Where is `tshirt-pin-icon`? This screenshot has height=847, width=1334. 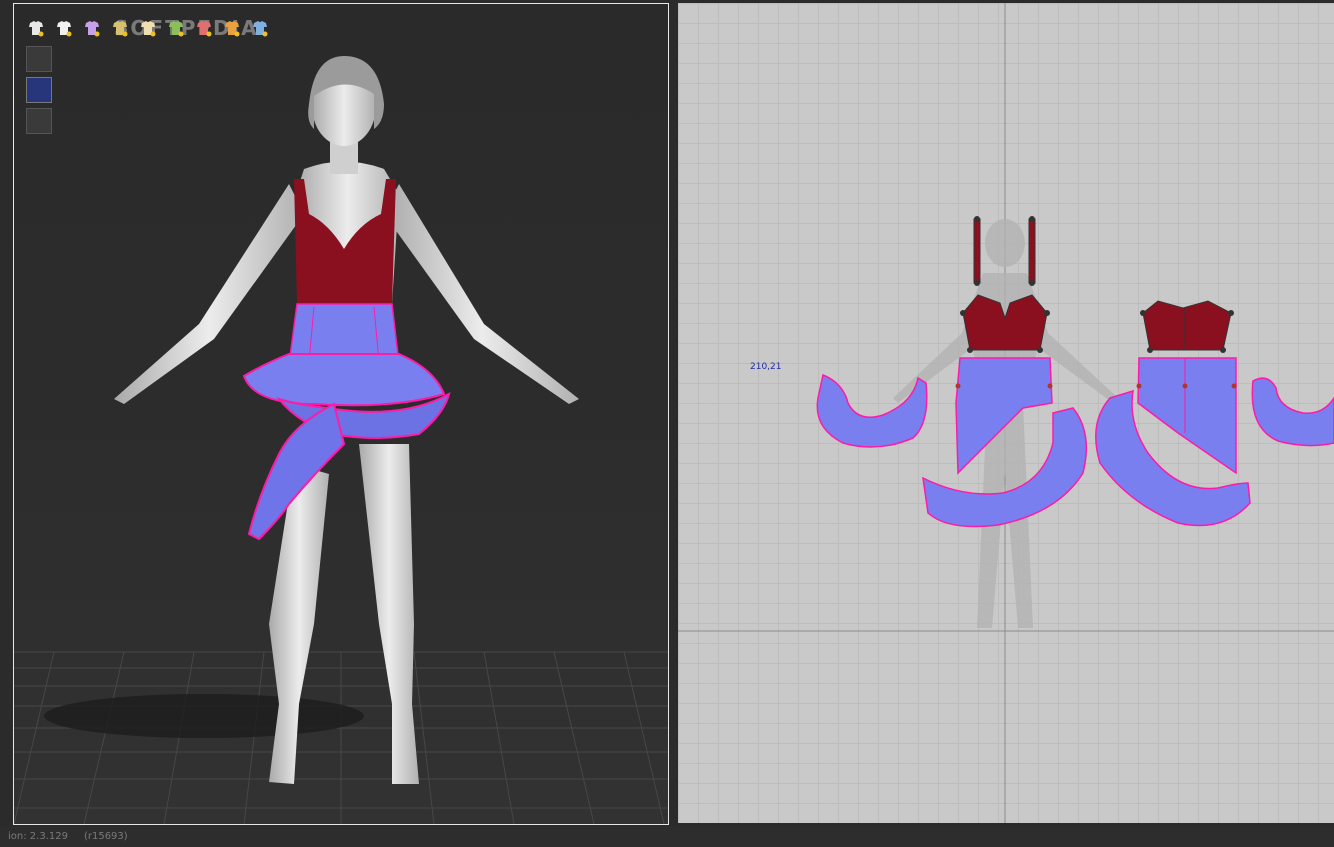 tshirt-pin-icon is located at coordinates (64, 28).